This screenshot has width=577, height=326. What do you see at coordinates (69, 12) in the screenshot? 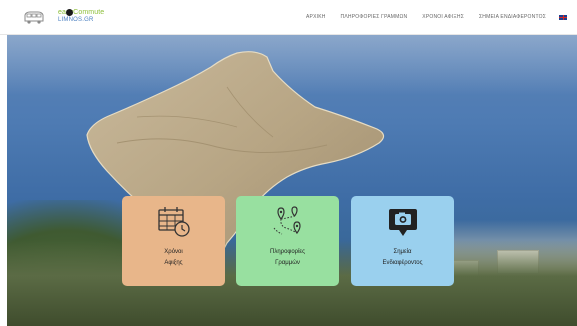
I see `logo-dot-icon` at bounding box center [69, 12].